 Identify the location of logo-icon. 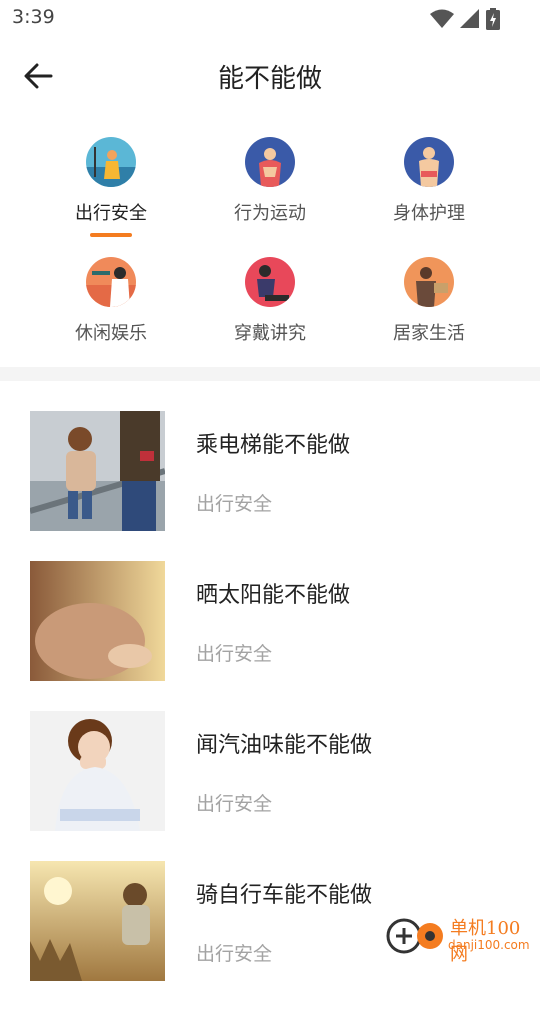
(414, 936).